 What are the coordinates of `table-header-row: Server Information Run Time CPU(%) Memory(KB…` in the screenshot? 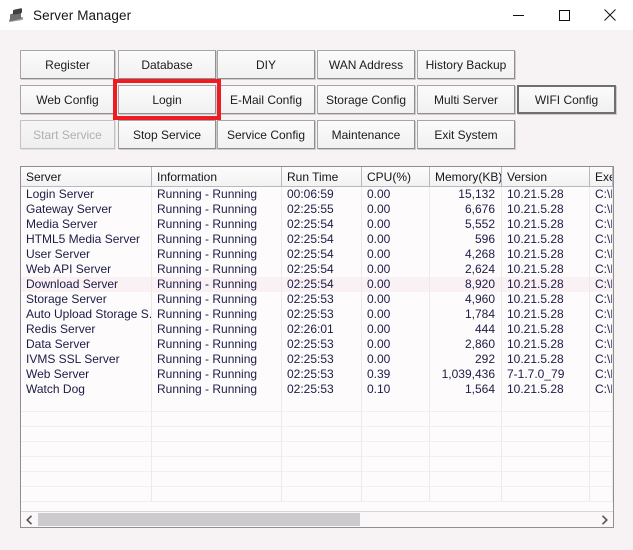 It's located at (317, 177).